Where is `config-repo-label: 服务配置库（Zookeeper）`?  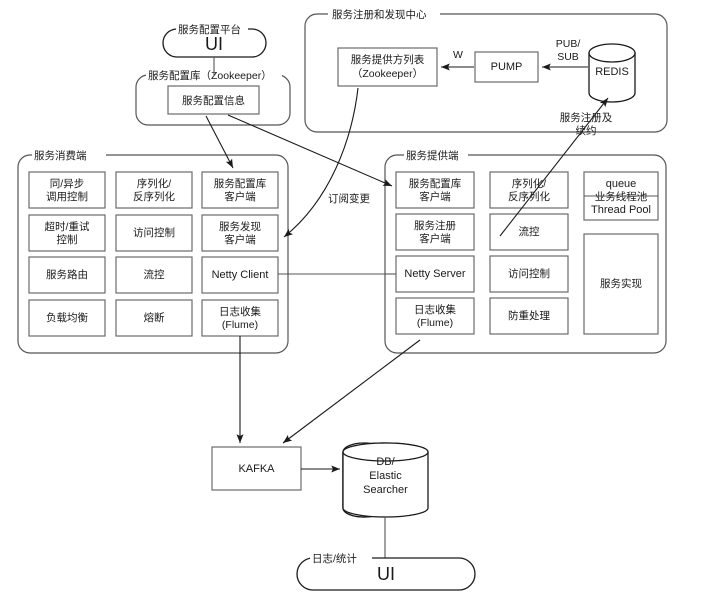
config-repo-label: 服务配置库（Zookeeper） is located at coordinates (210, 75).